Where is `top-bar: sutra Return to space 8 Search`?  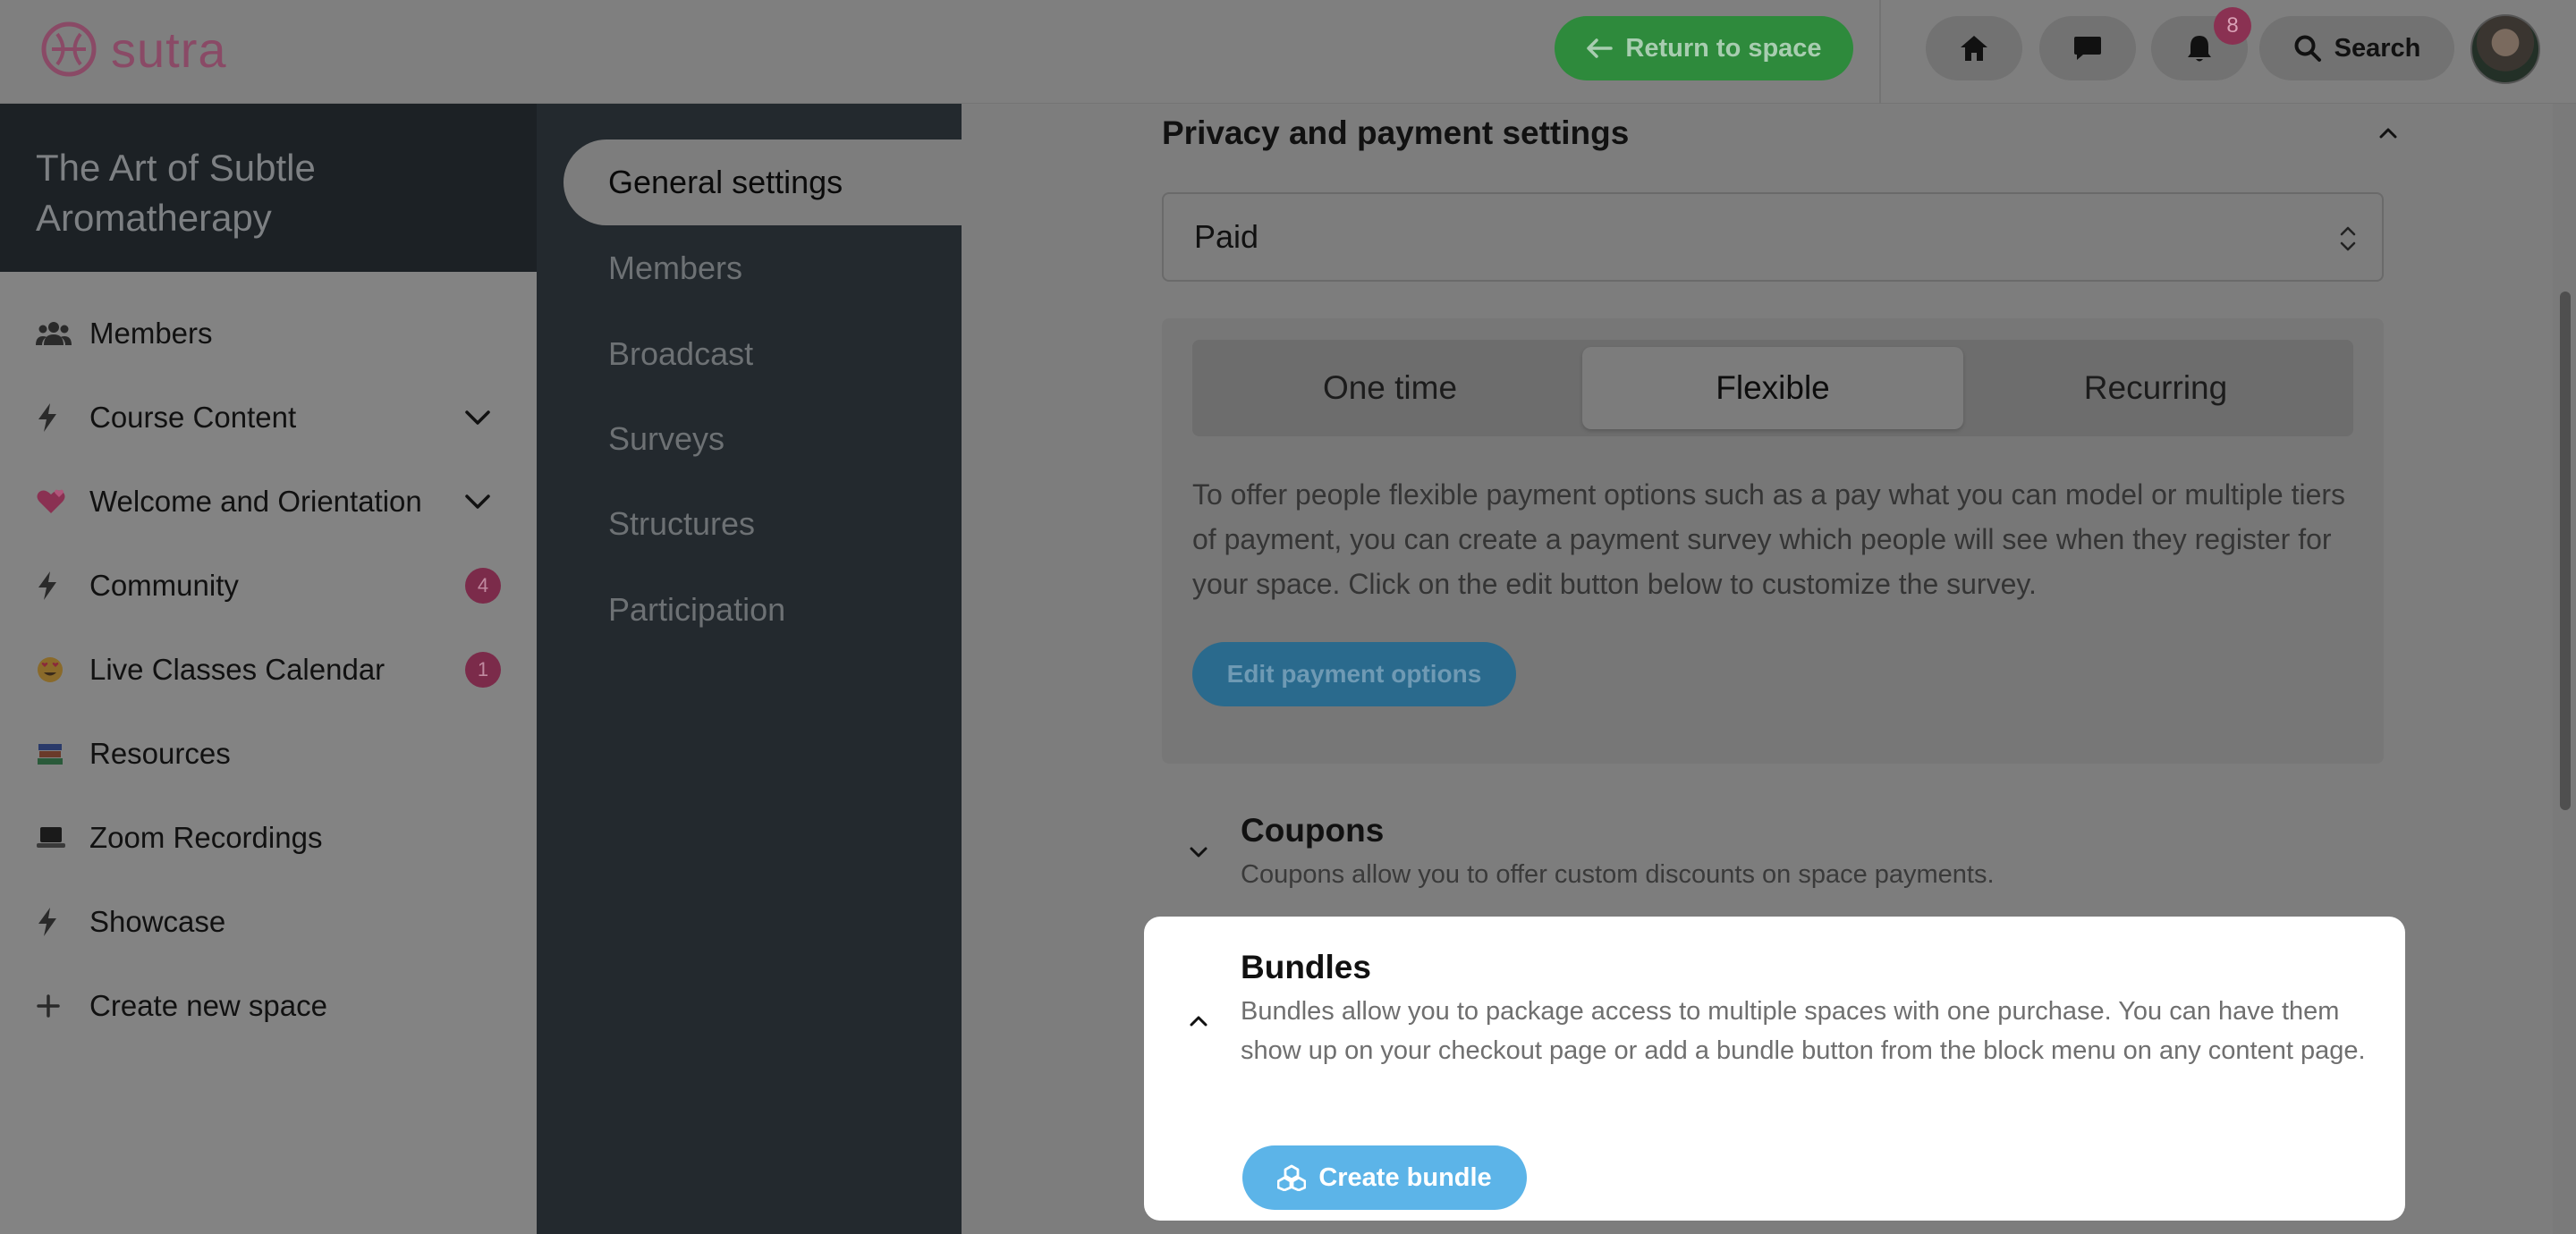 top-bar: sutra Return to space 8 Search is located at coordinates (1288, 52).